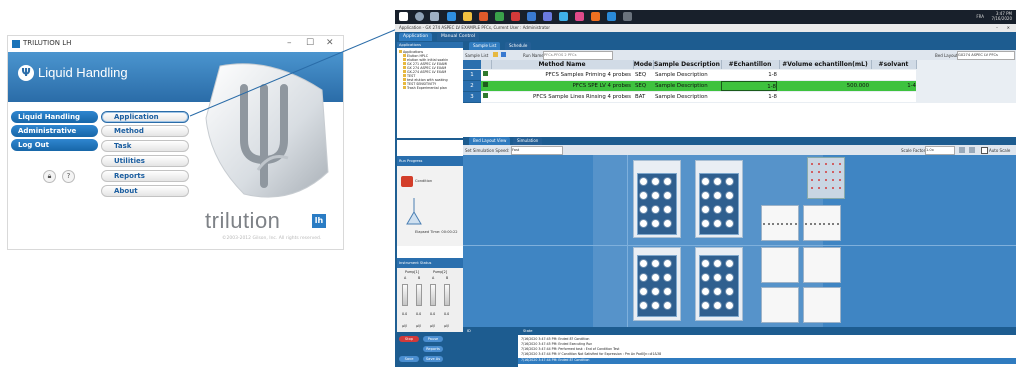 Image resolution: width=1016 pixels, height=367 pixels. Describe the element at coordinates (825, 64) in the screenshot. I see `col-volume: #Volume echantillon(mL)` at that location.